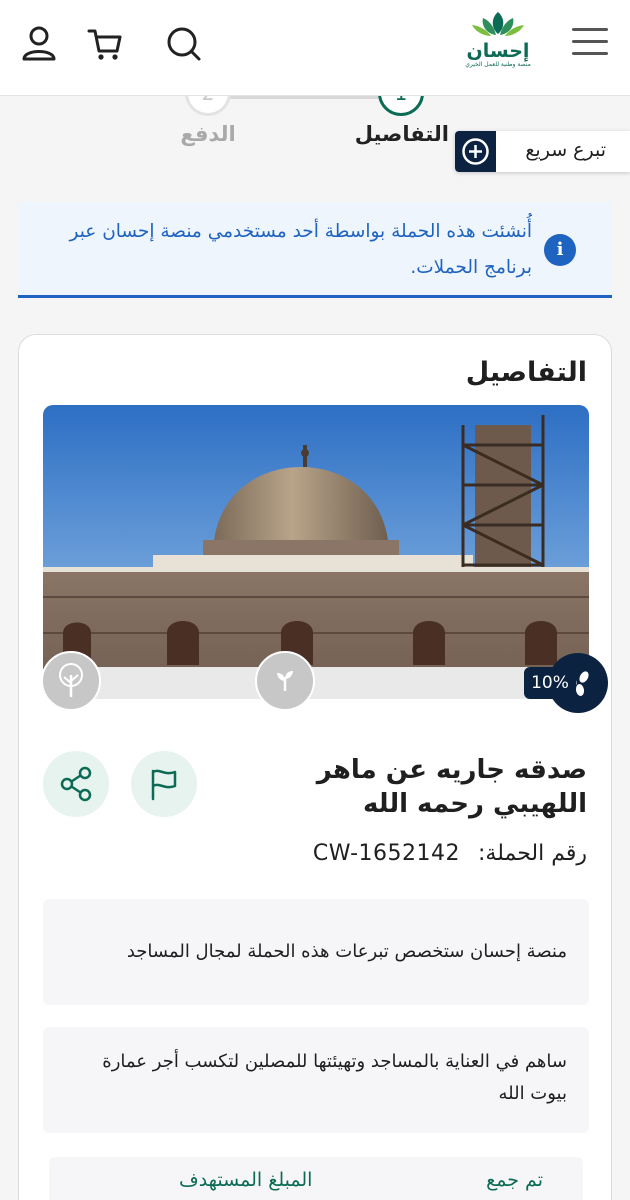  I want to click on step-details-label: التفاصيل, so click(401, 134).